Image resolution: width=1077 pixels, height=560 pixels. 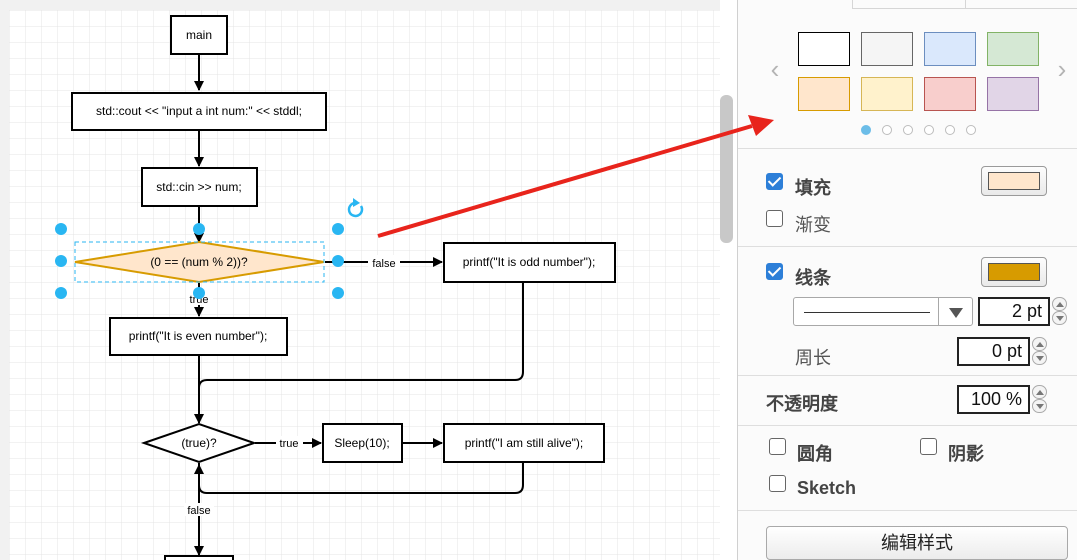 I want to click on line-pattern-preview, so click(x=867, y=312).